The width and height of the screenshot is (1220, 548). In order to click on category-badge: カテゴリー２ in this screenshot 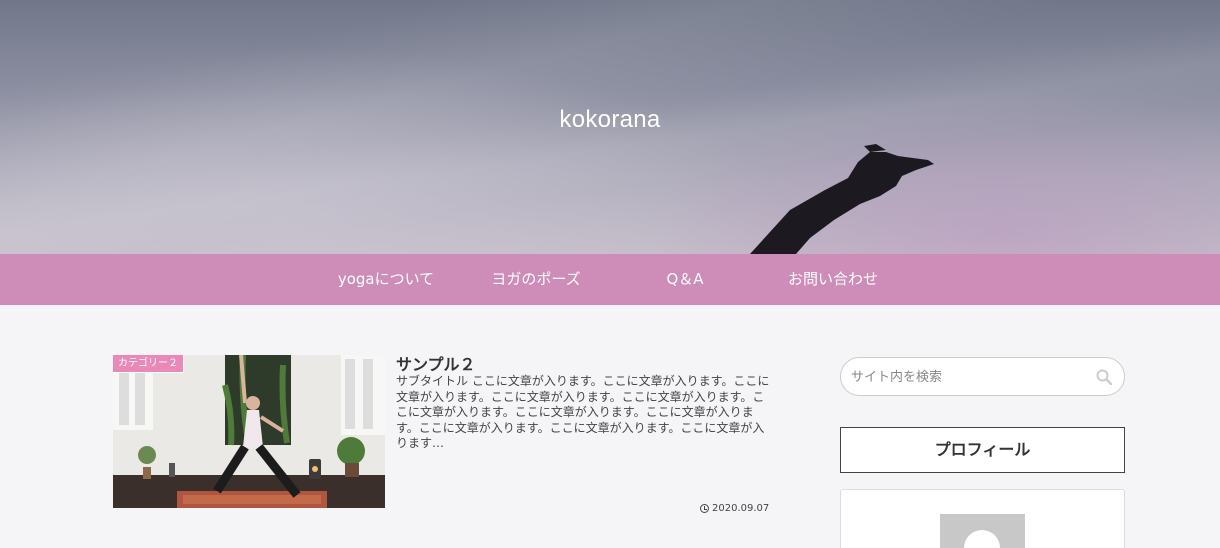, I will do `click(148, 364)`.